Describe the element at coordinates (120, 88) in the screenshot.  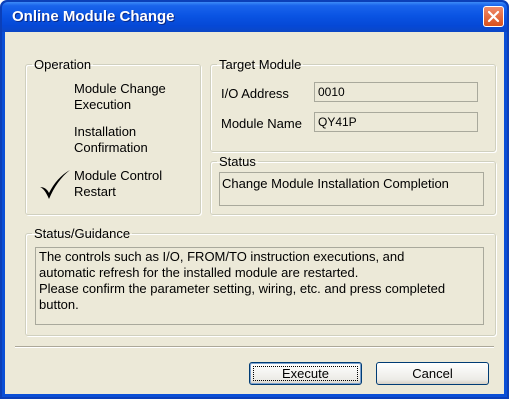
I see `step-label-line1: Module Change` at that location.